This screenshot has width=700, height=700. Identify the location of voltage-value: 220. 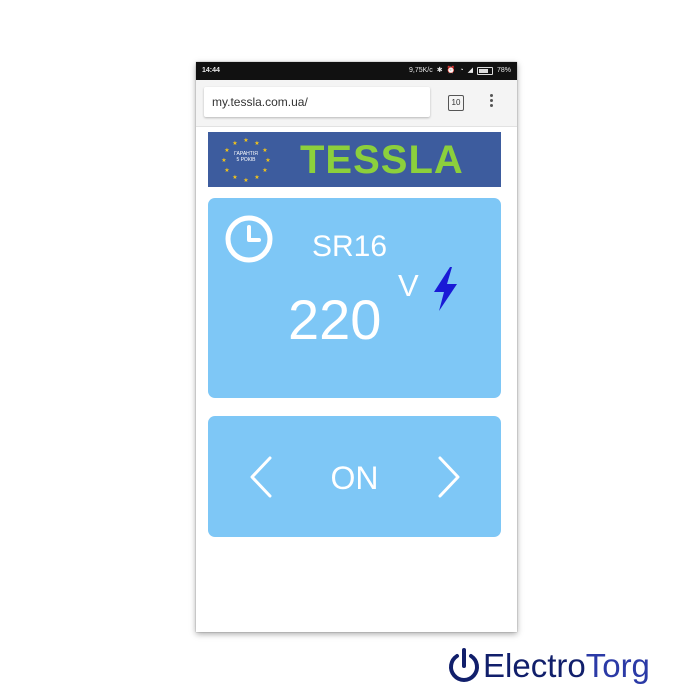
(335, 319).